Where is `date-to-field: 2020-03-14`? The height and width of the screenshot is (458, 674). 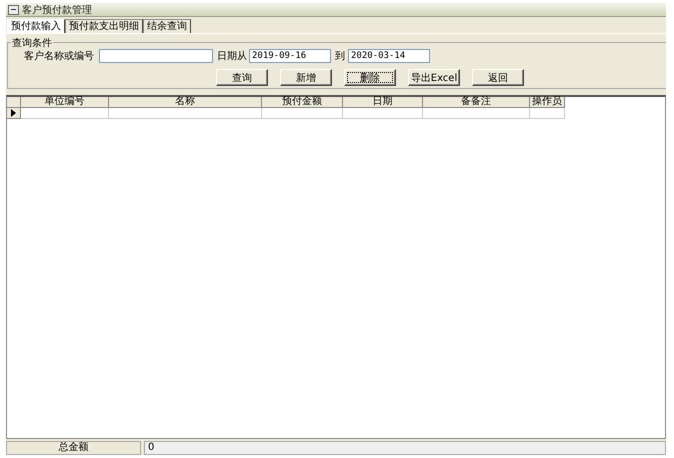
date-to-field: 2020-03-14 is located at coordinates (389, 56).